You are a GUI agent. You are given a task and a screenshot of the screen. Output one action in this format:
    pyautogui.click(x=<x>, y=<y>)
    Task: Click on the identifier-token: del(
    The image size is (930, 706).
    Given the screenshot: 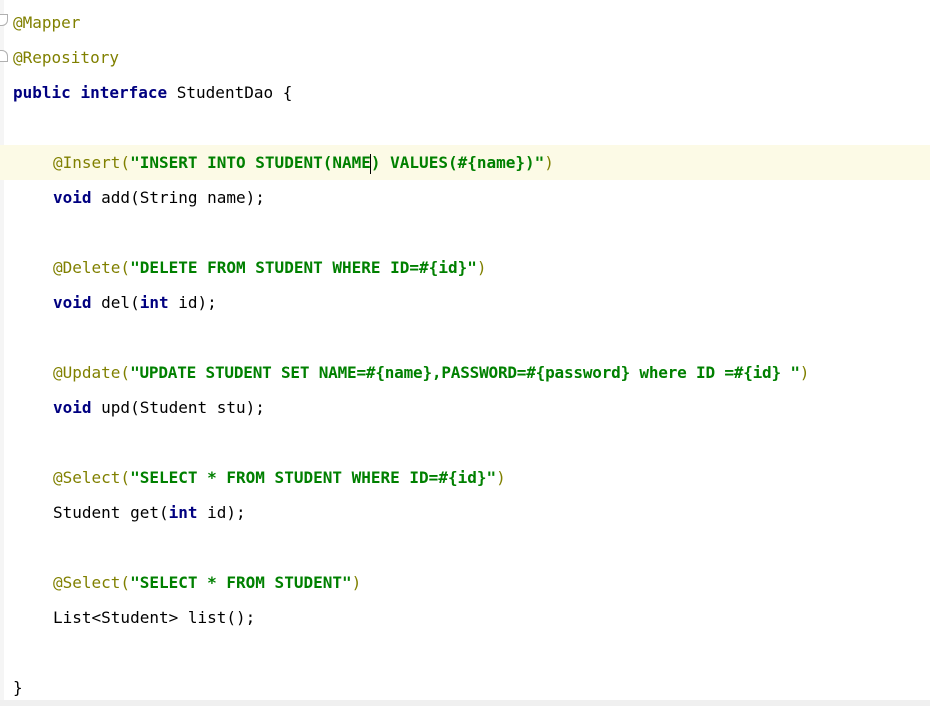 What is the action you would take?
    pyautogui.click(x=115, y=302)
    